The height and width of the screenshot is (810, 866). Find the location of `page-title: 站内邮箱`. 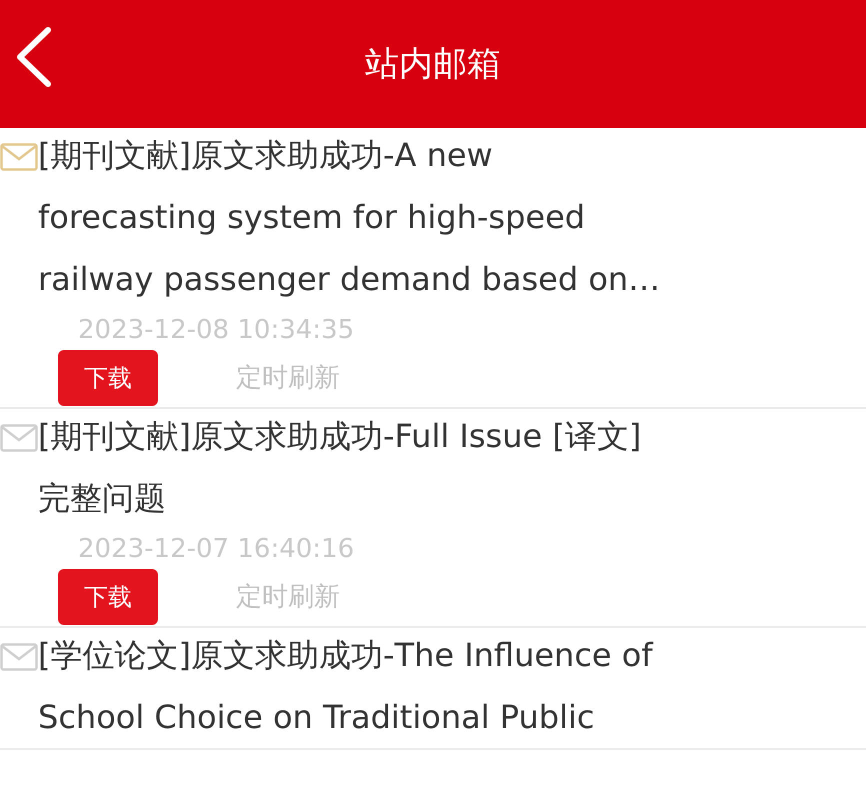

page-title: 站内邮箱 is located at coordinates (433, 64).